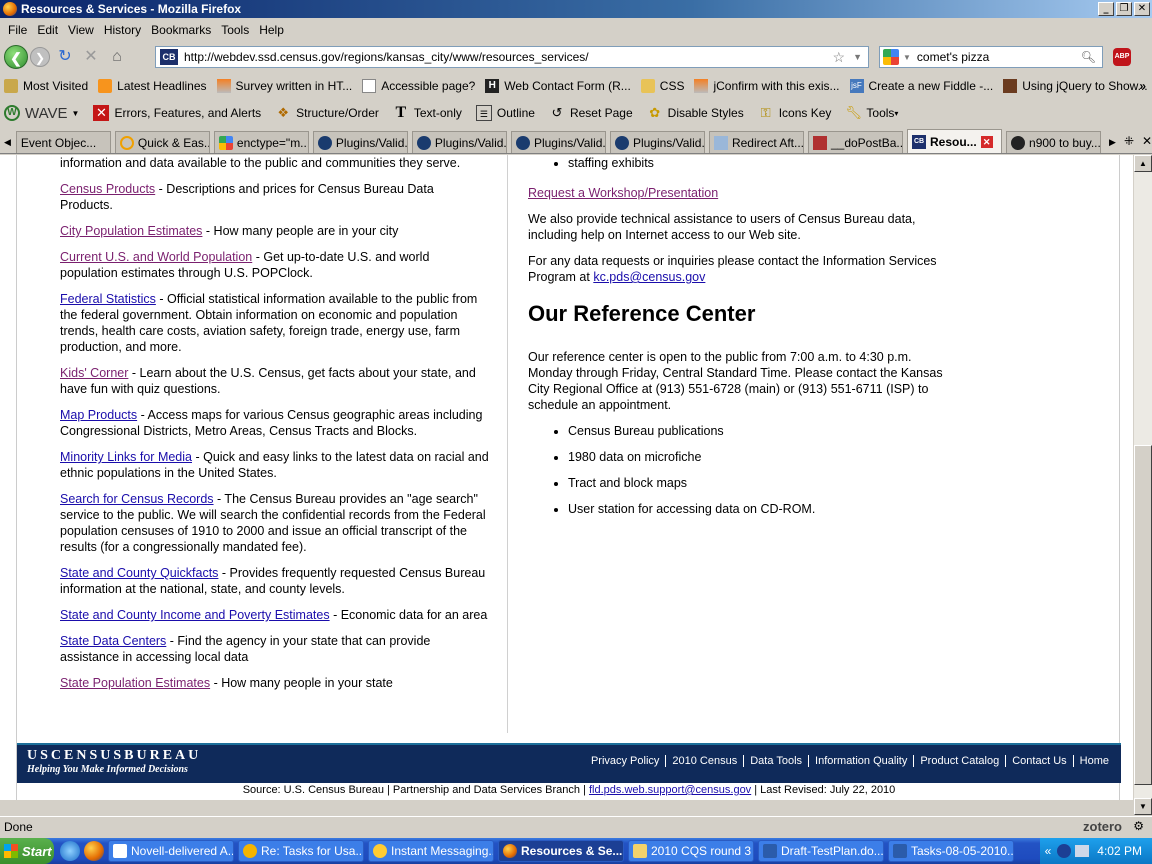 The image size is (1152, 864). Describe the element at coordinates (40, 57) in the screenshot. I see `forward-button: ❯` at that location.